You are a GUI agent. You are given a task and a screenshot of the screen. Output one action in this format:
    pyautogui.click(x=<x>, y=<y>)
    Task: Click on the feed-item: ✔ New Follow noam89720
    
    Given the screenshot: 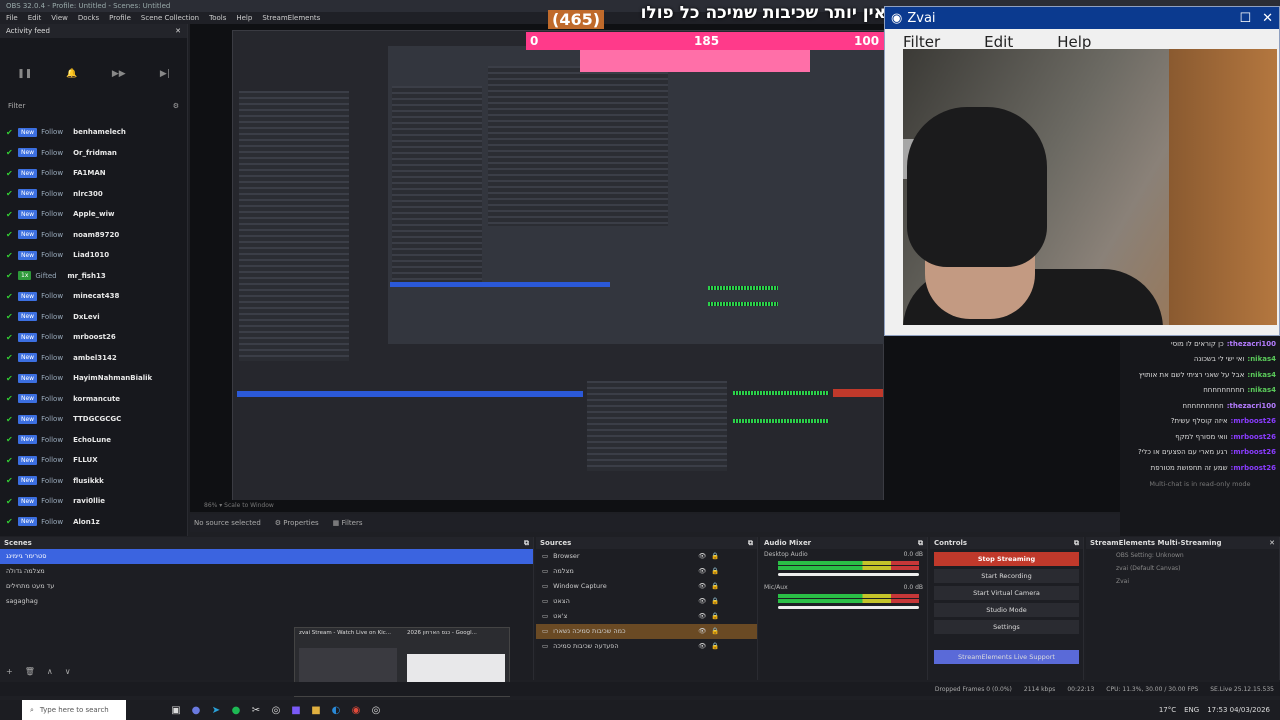 What is the action you would take?
    pyautogui.click(x=93, y=235)
    